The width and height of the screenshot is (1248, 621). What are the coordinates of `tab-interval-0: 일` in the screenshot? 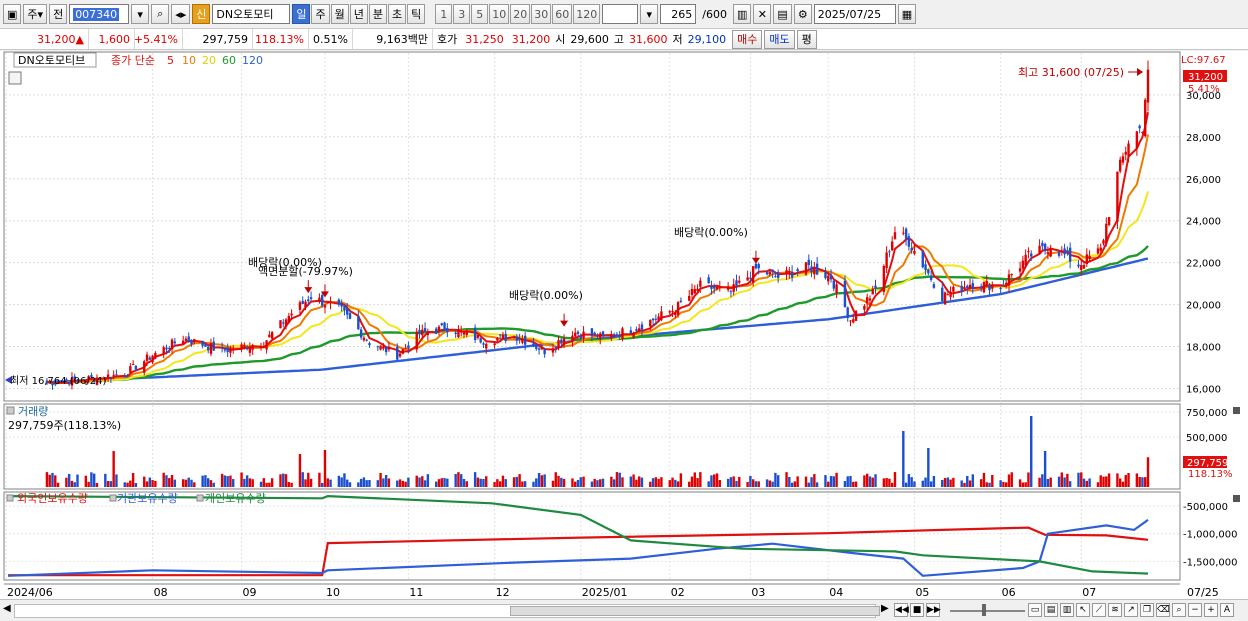 It's located at (301, 14).